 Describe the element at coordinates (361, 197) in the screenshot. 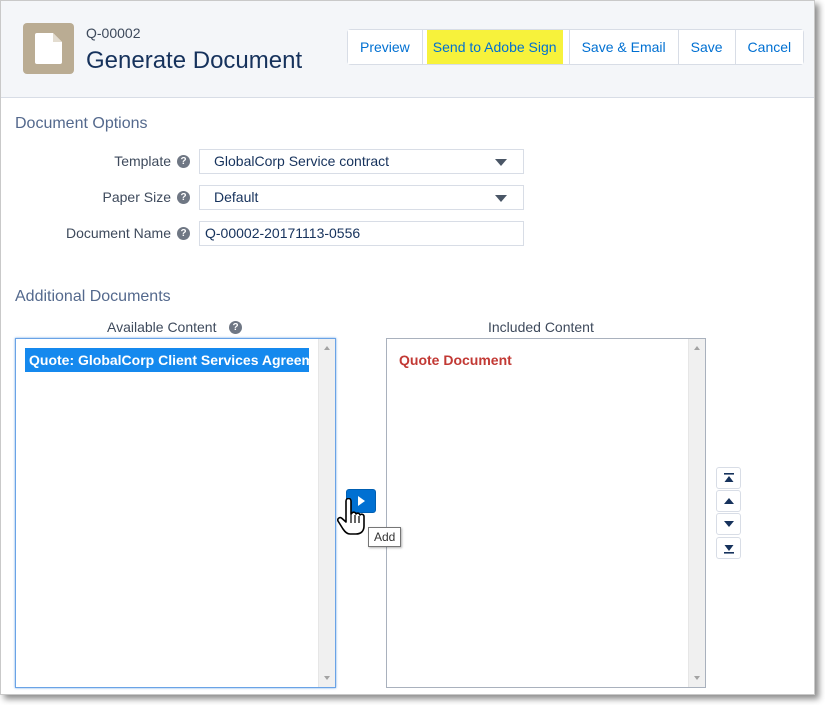

I see `paper-size-select: Default` at that location.